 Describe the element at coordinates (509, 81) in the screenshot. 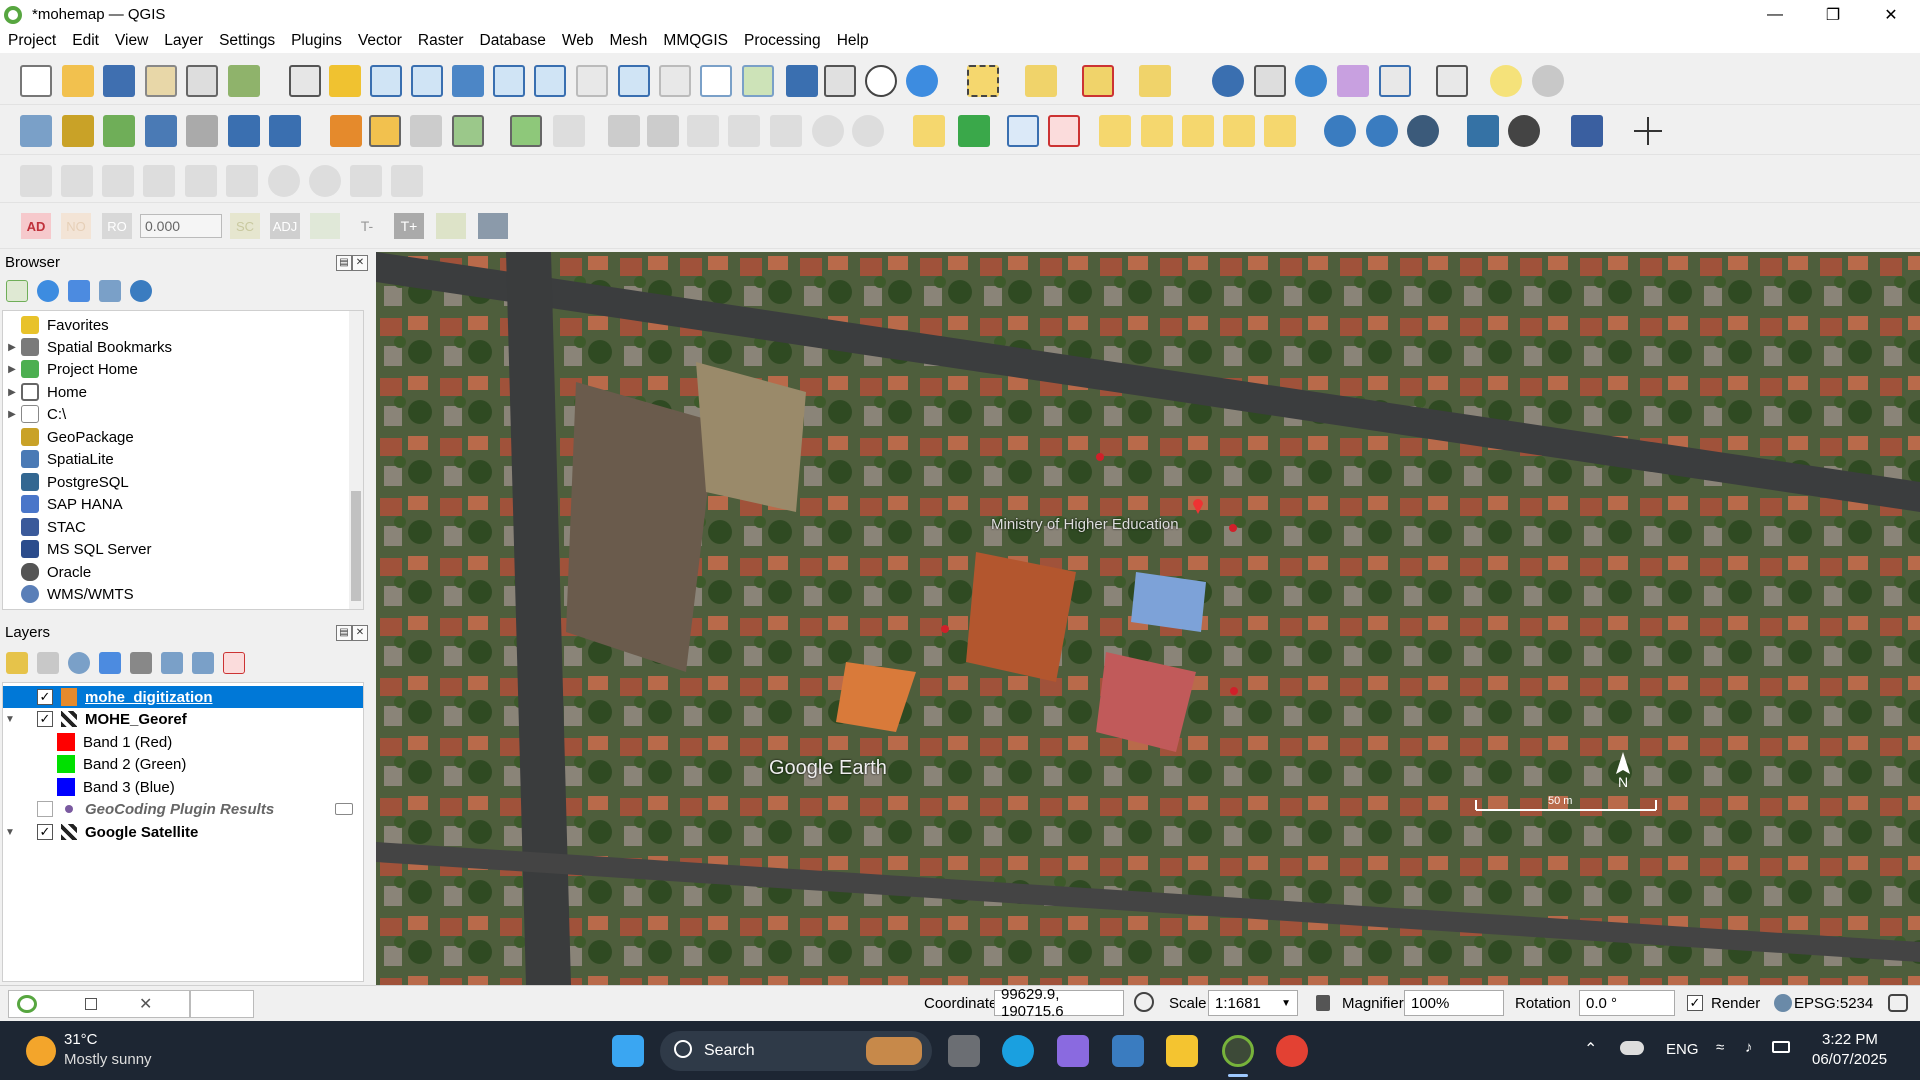

I see `zoom-selection-icon` at that location.